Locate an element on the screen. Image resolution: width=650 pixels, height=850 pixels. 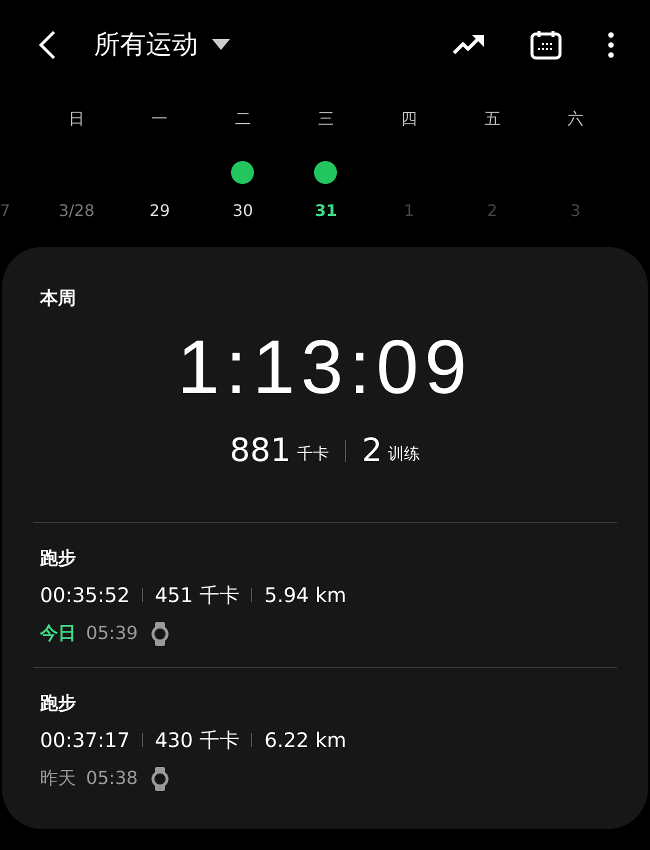
distance-value: 5.94 km is located at coordinates (305, 595).